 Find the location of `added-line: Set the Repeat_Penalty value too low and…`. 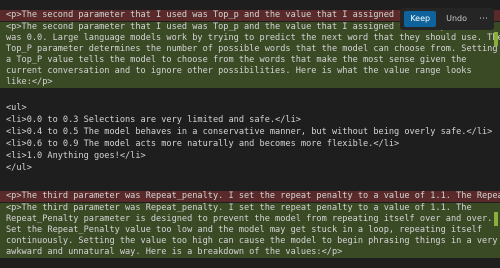

added-line: Set the Repeat_Penalty value too low and… is located at coordinates (250, 230).